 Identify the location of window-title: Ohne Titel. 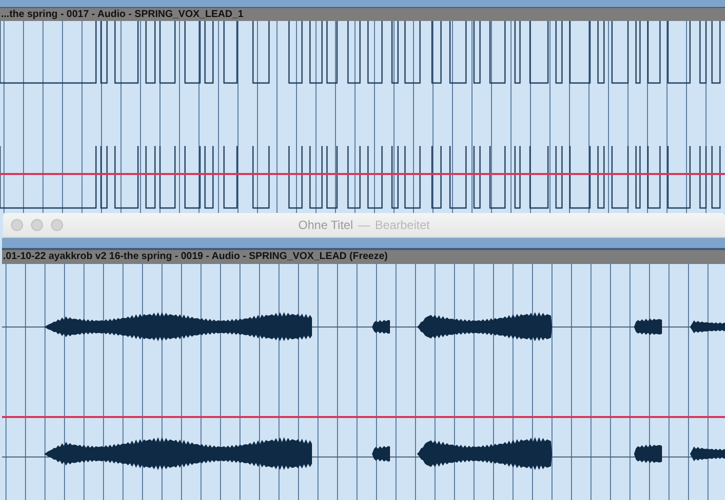
(325, 225).